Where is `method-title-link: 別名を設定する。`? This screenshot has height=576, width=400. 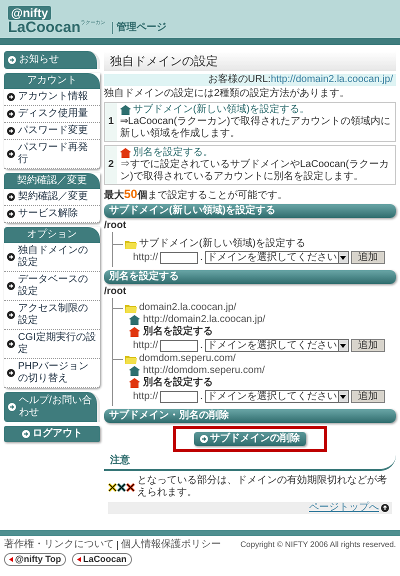
method-title-link: 別名を設定する。 is located at coordinates (173, 153).